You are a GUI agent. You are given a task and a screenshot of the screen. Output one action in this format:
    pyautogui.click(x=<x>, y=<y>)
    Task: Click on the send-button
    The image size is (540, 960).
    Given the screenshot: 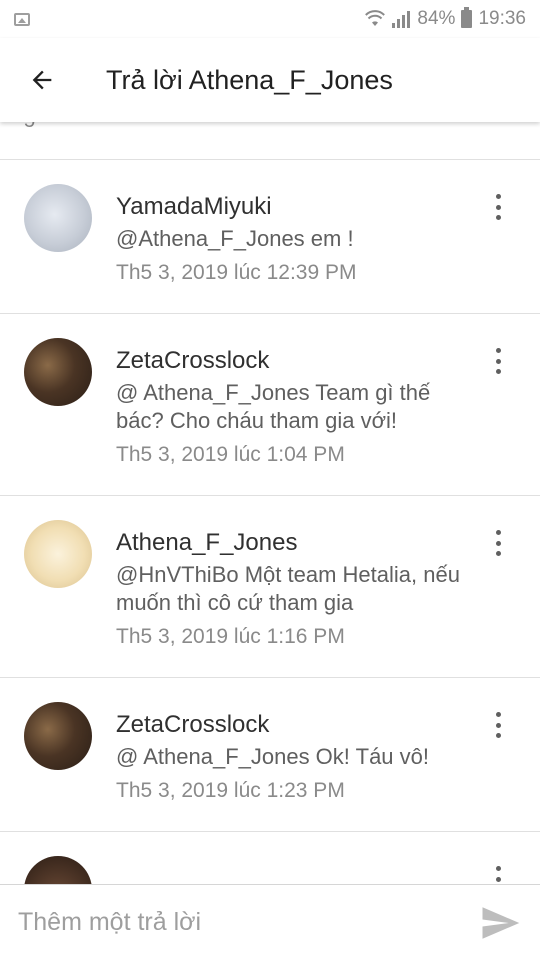 What is the action you would take?
    pyautogui.click(x=500, y=922)
    